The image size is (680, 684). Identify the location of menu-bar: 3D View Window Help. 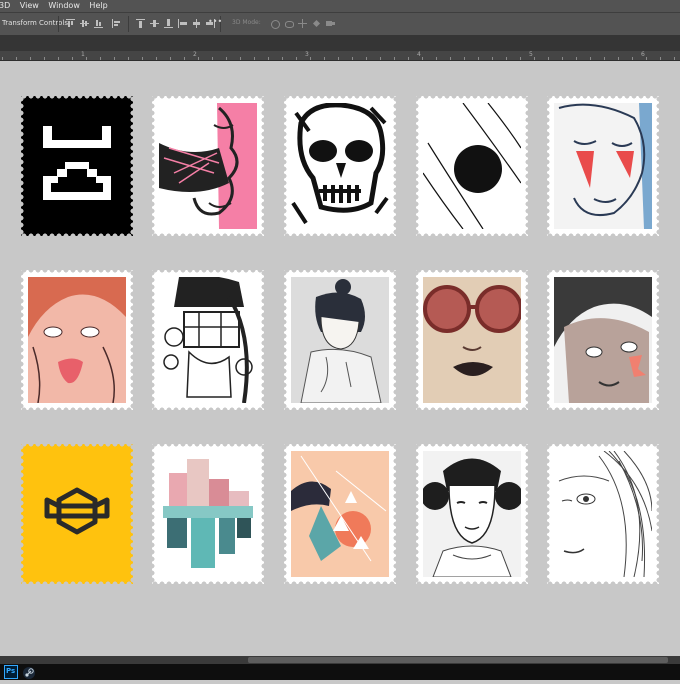
(340, 6).